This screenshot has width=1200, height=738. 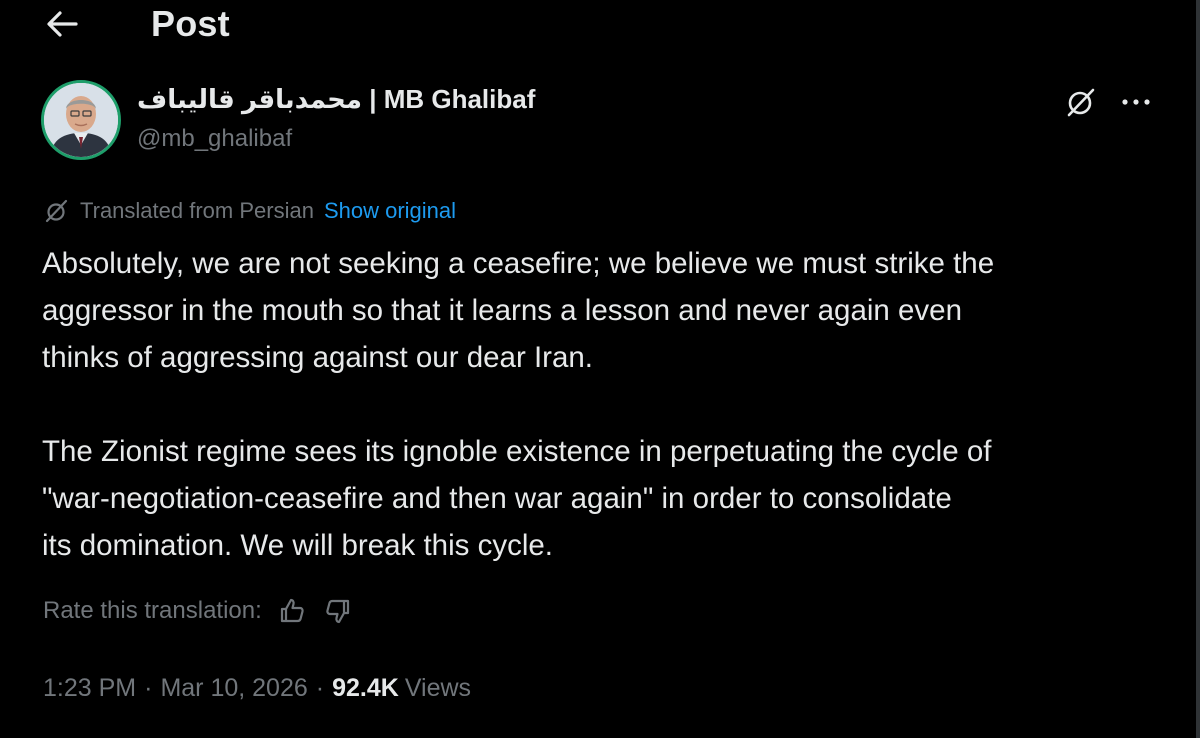 I want to click on views-label: Views, so click(x=438, y=687).